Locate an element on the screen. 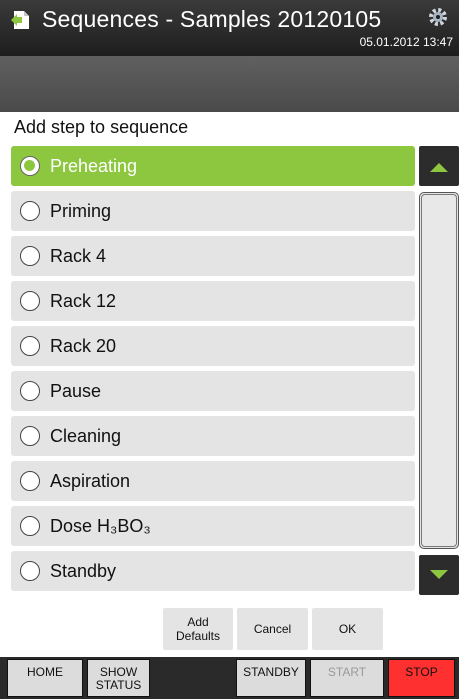 Image resolution: width=459 pixels, height=699 pixels. document-arrow-icon is located at coordinates (20, 20).